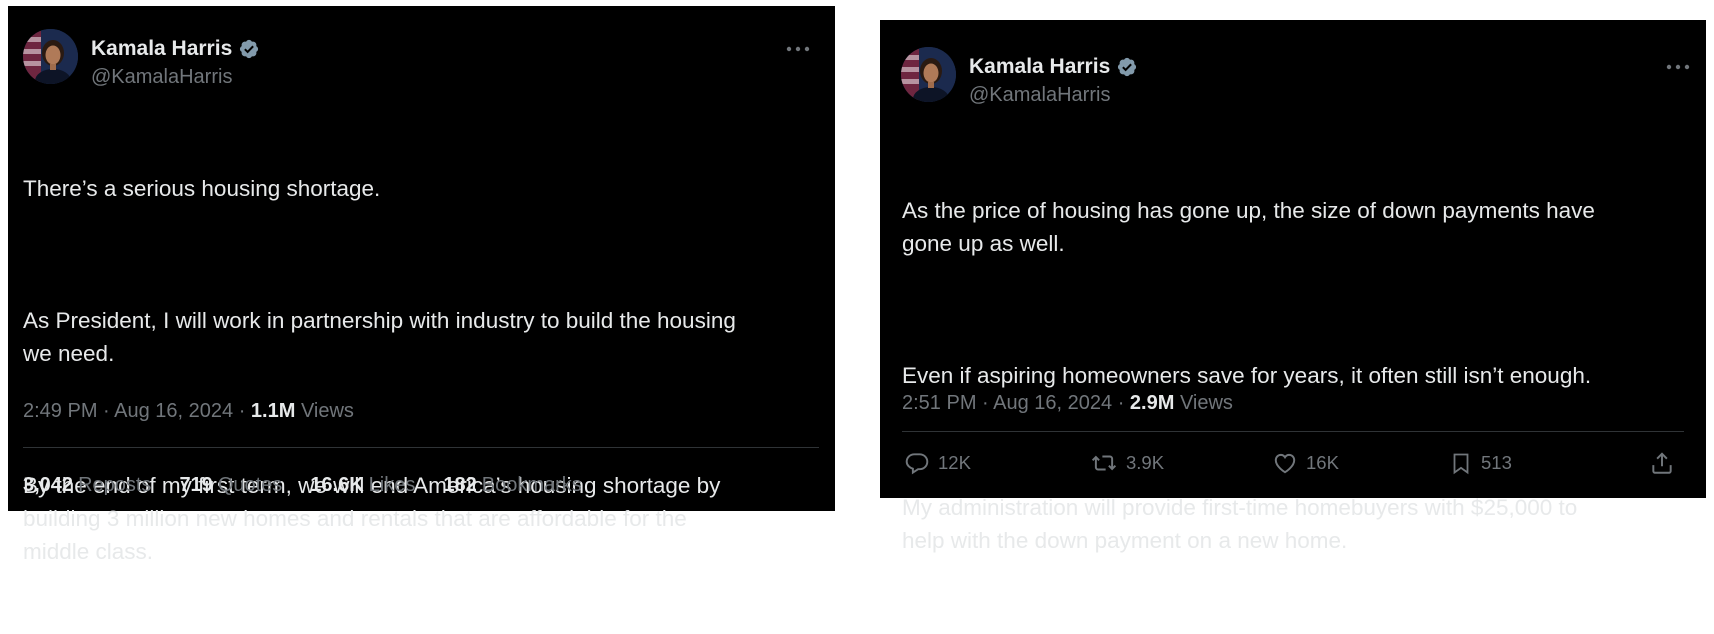 This screenshot has width=1714, height=634. What do you see at coordinates (137, 411) in the screenshot?
I see `tweet-timestamp: 2:49 PM · Aug 16, 2024 ·` at bounding box center [137, 411].